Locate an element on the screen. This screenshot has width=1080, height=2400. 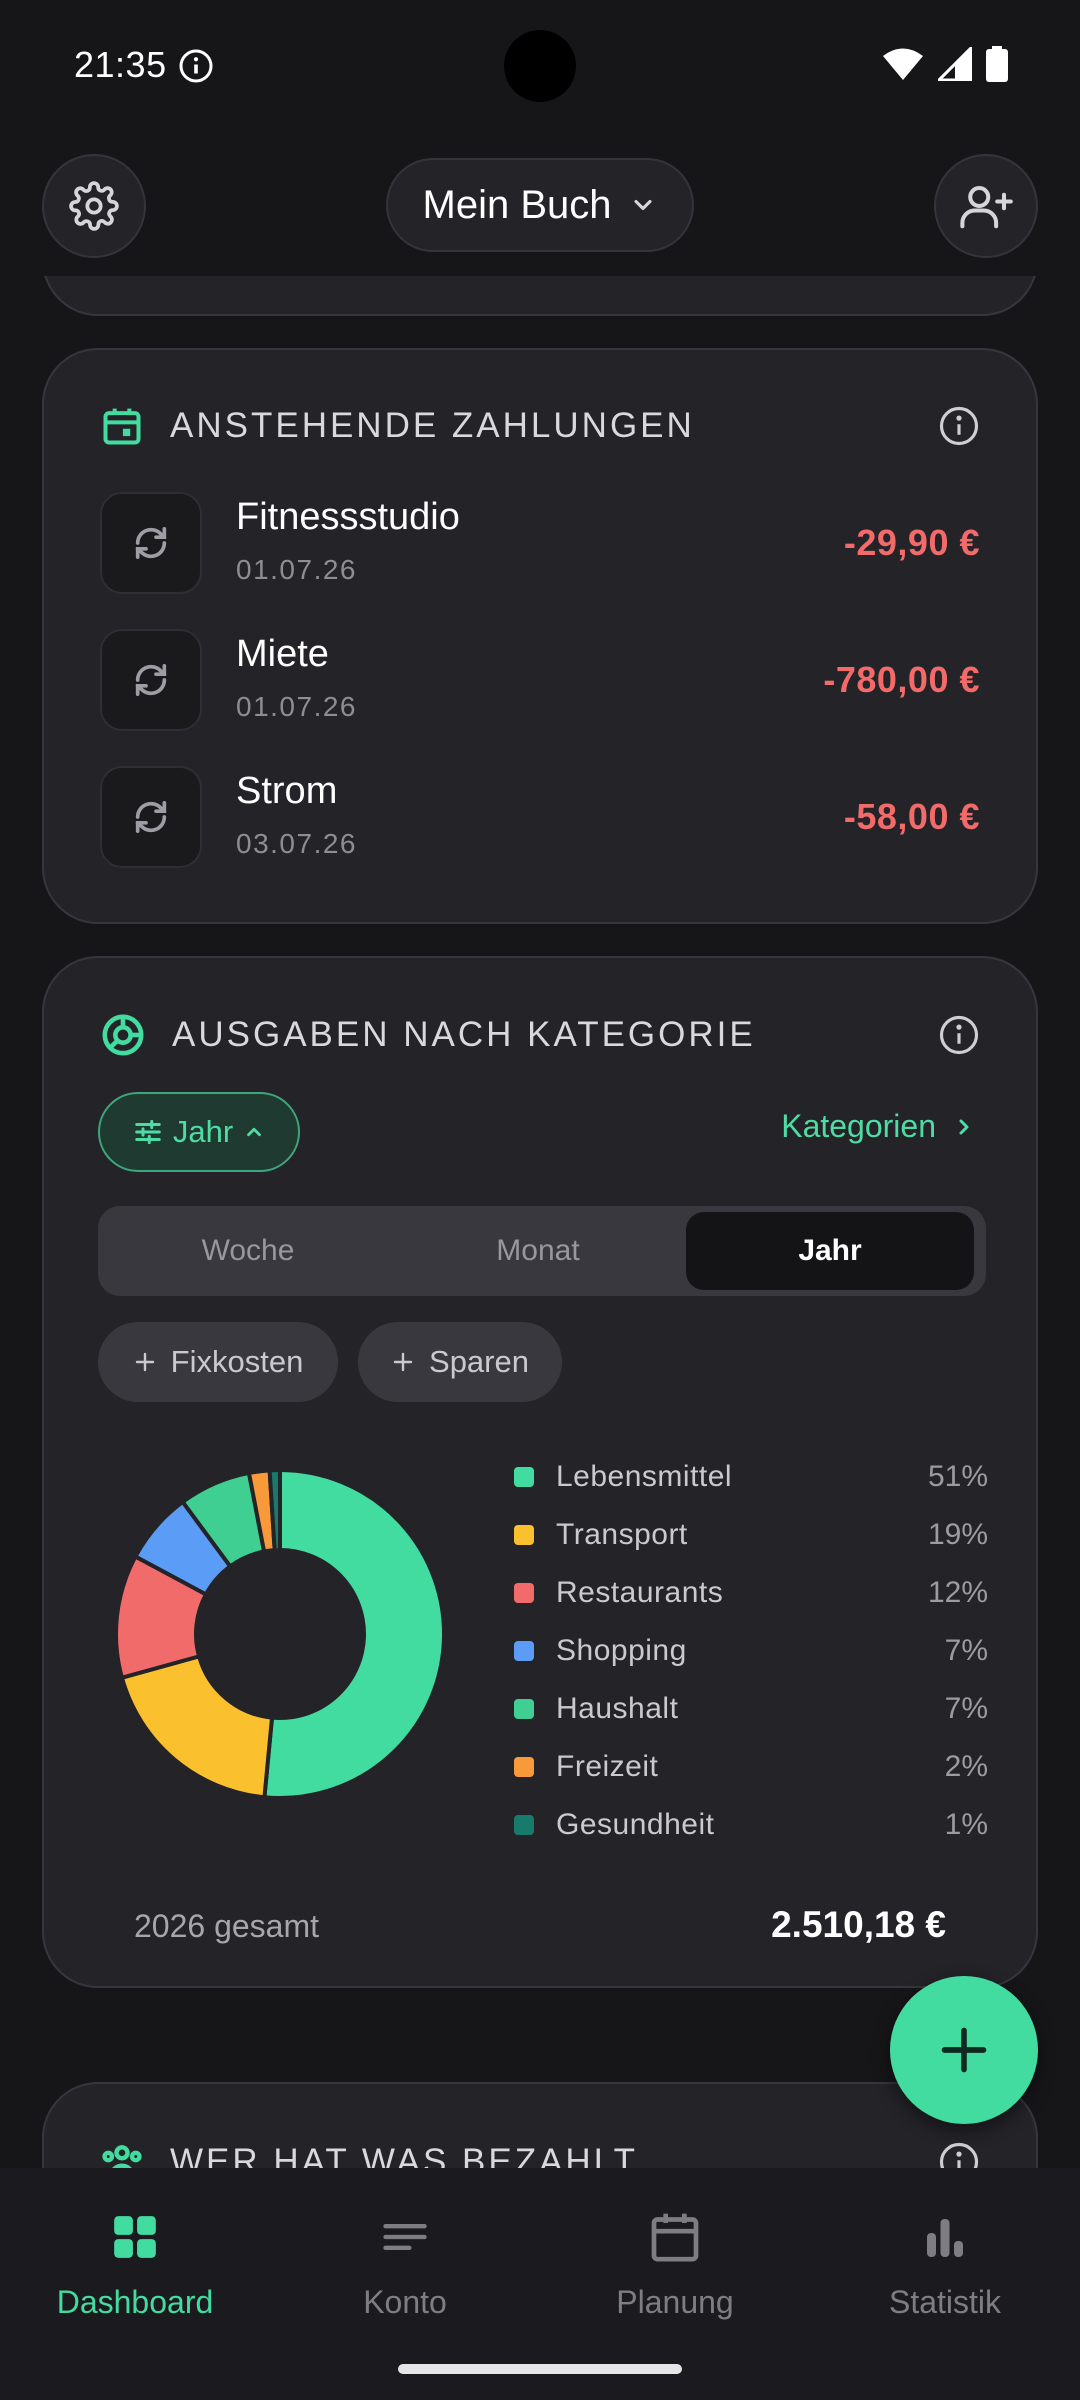
segment-week: Woche is located at coordinates (248, 1251).